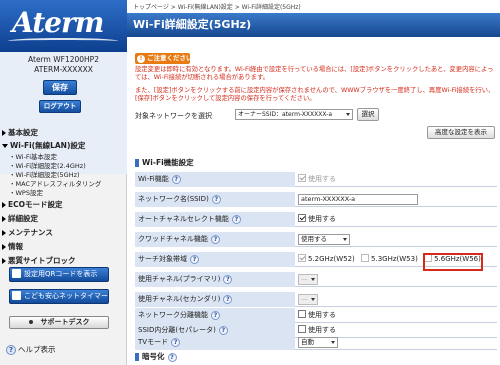 The width and height of the screenshot is (500, 365). I want to click on nav-wifi-settings: Wi-Fi(無線LAN)設定, so click(43, 145).